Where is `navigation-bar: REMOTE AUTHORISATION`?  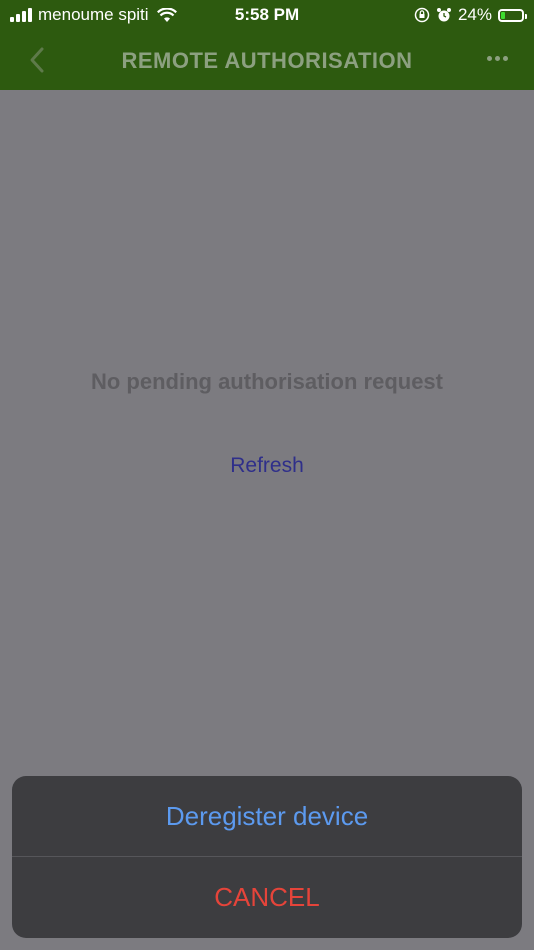
navigation-bar: REMOTE AUTHORISATION is located at coordinates (267, 60).